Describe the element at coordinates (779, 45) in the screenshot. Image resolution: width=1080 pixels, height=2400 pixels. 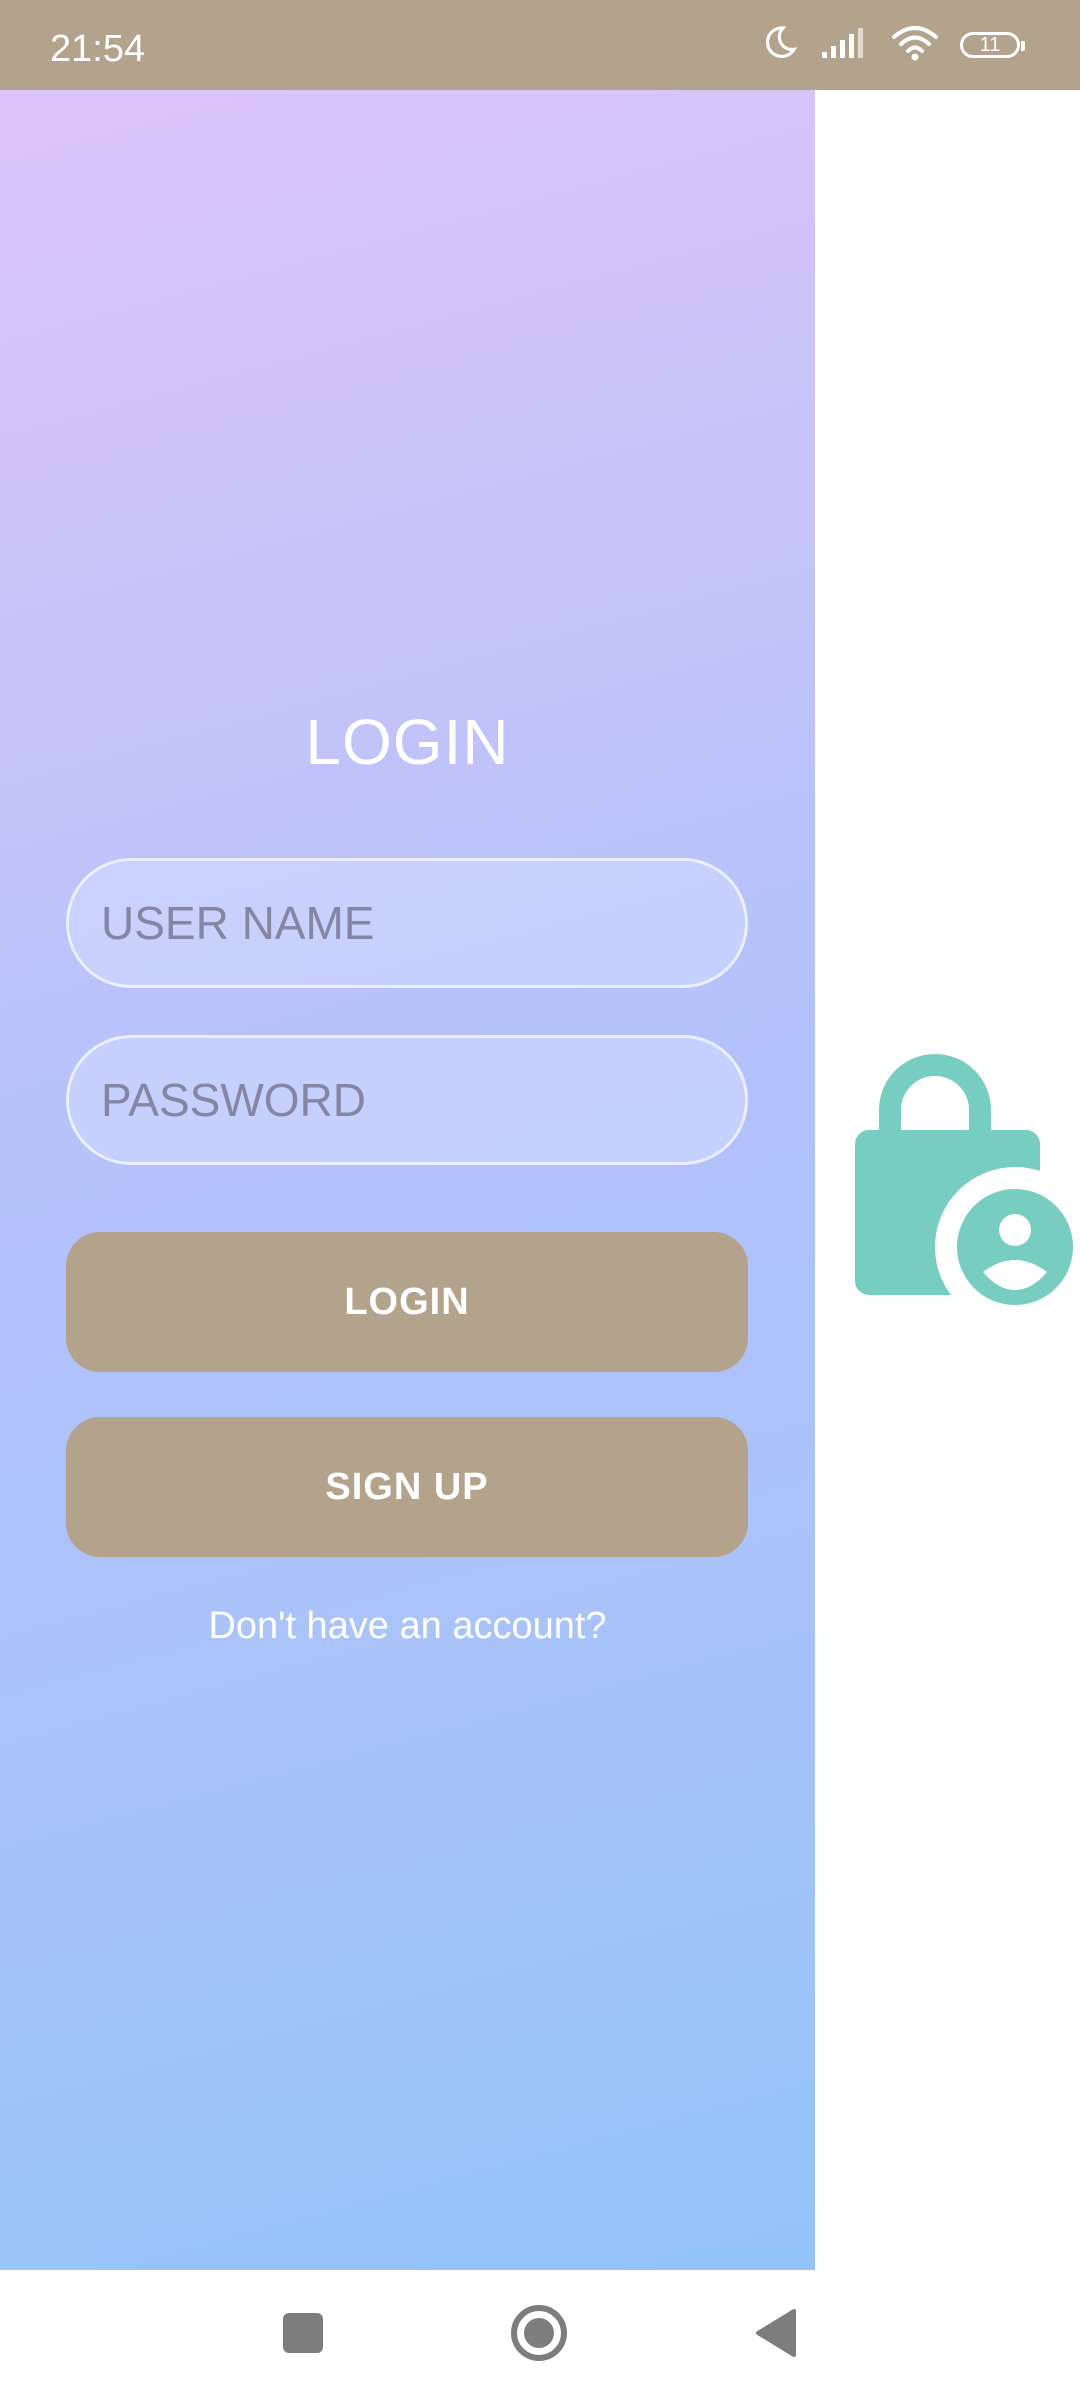
I see `moon-icon` at that location.